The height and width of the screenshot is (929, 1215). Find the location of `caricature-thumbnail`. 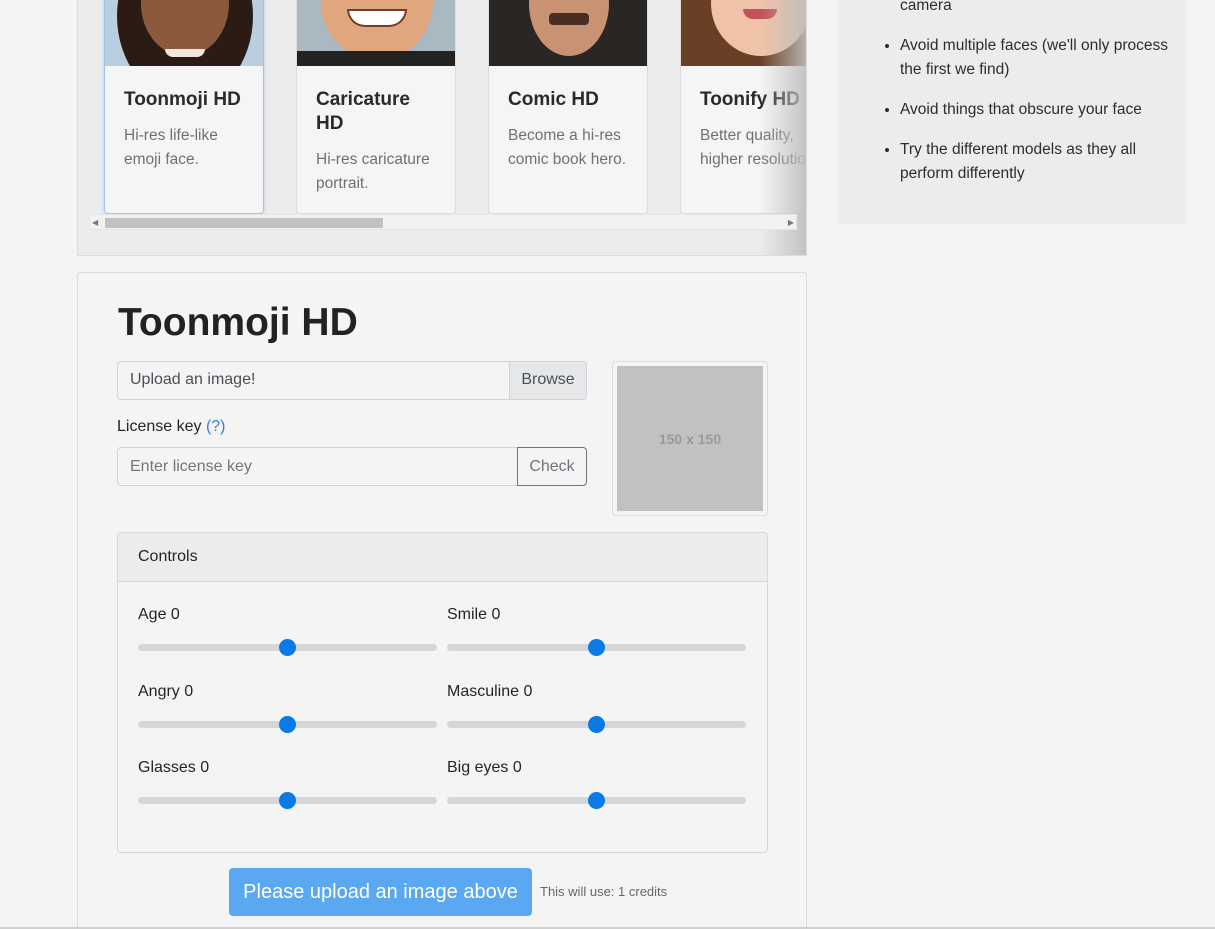

caricature-thumbnail is located at coordinates (376, 33).